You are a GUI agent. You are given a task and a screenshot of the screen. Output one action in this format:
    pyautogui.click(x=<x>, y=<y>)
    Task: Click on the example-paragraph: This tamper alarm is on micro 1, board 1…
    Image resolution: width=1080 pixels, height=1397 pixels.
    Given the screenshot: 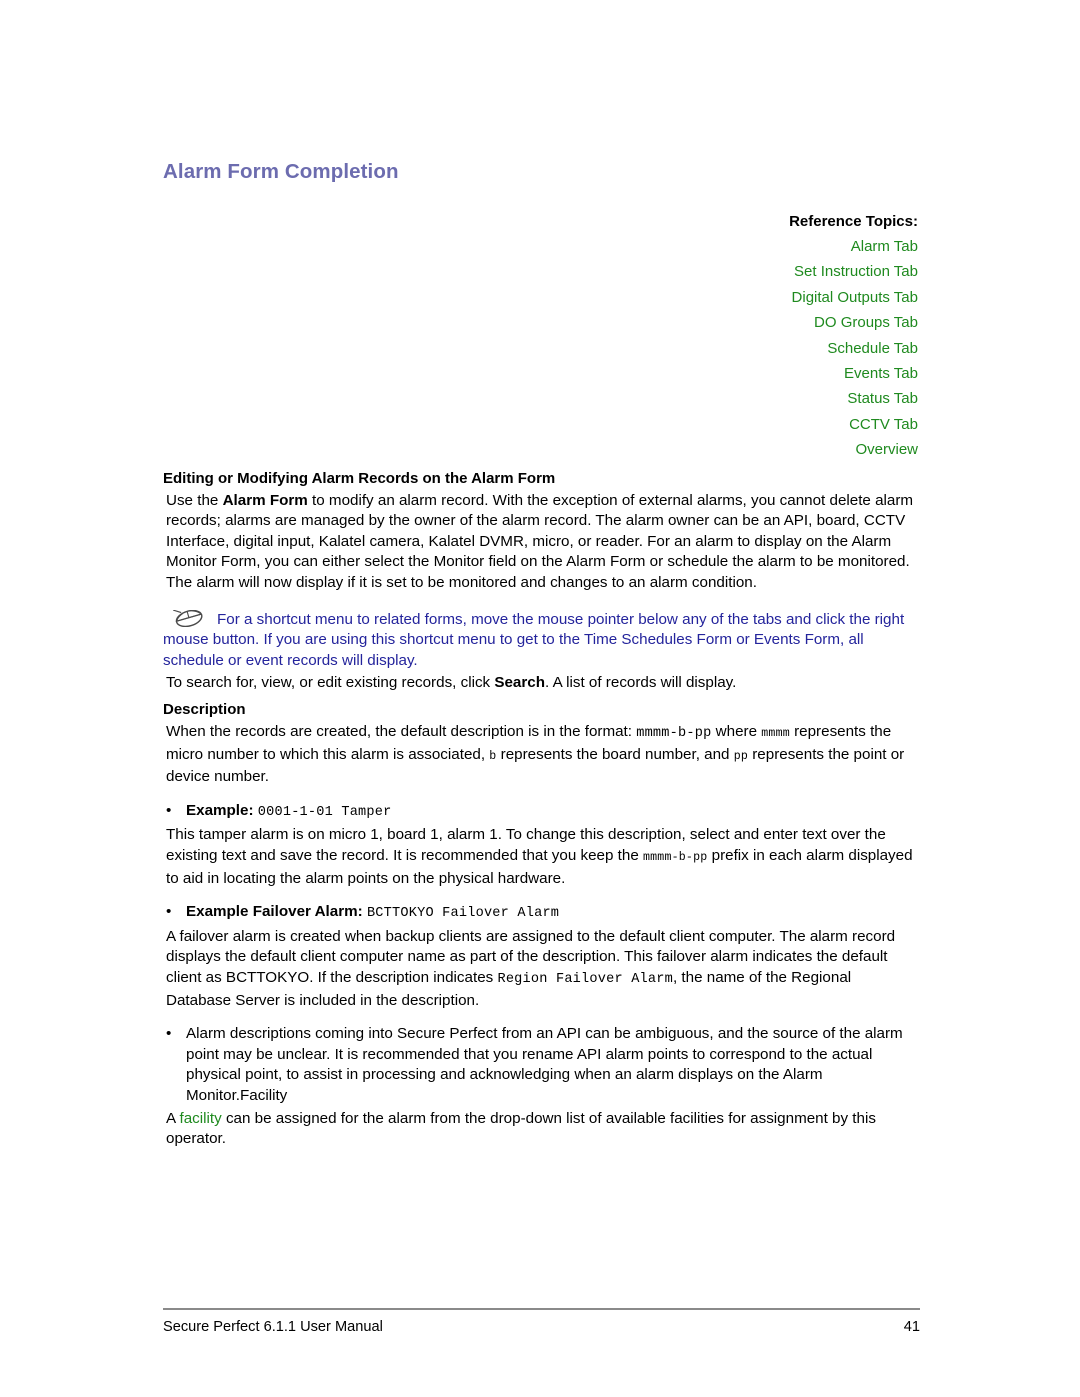 What is the action you would take?
    pyautogui.click(x=540, y=857)
    